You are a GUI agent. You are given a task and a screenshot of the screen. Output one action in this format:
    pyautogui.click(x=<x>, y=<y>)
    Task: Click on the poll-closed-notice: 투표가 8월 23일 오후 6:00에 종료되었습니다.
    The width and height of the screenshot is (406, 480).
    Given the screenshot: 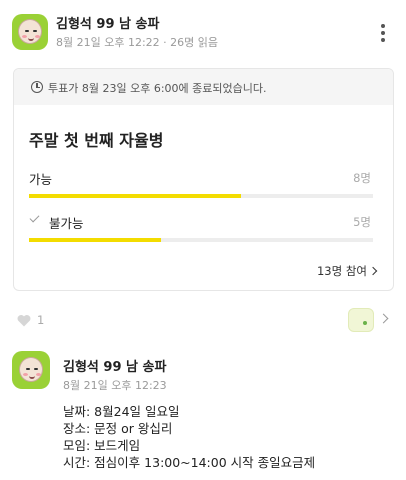 What is the action you would take?
    pyautogui.click(x=203, y=87)
    